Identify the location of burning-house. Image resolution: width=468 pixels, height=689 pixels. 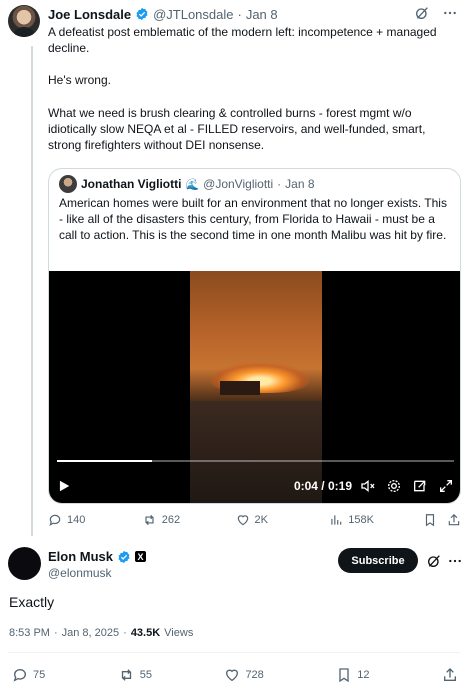
(240, 388).